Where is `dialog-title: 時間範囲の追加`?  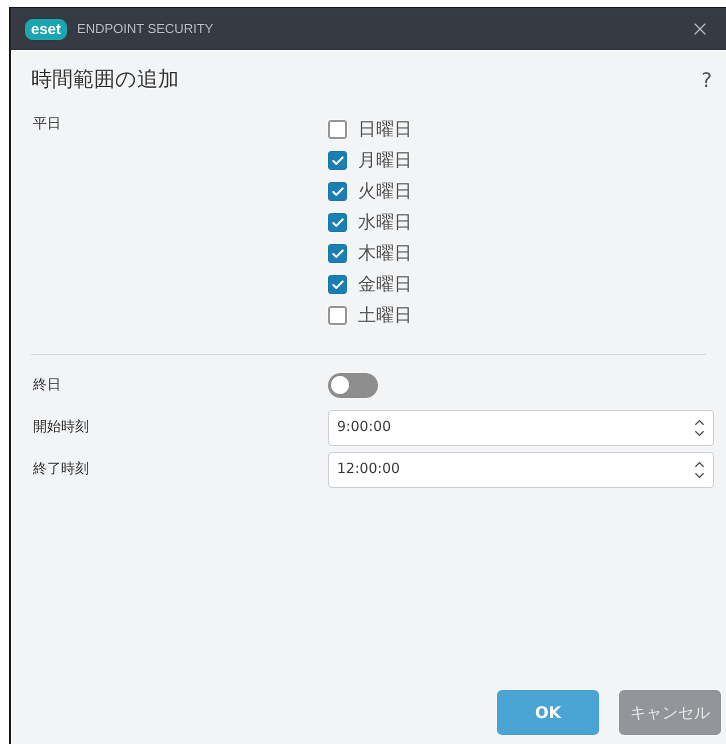 dialog-title: 時間範囲の追加 is located at coordinates (105, 79).